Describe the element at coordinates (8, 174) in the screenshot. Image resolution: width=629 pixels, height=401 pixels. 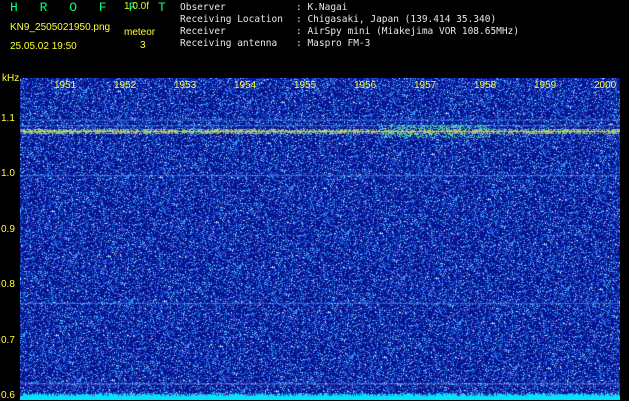
I see `y-tick-label: 1.0` at that location.